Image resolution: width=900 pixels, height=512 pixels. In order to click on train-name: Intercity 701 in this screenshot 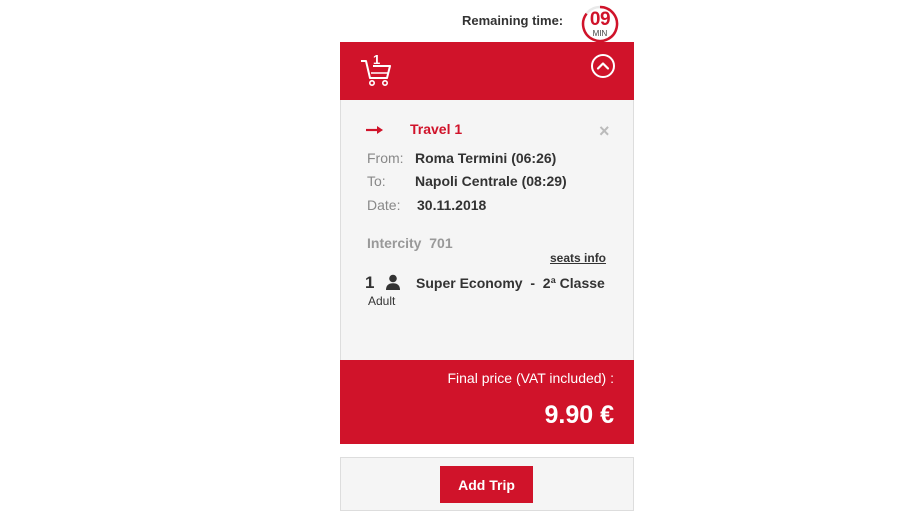, I will do `click(410, 243)`.